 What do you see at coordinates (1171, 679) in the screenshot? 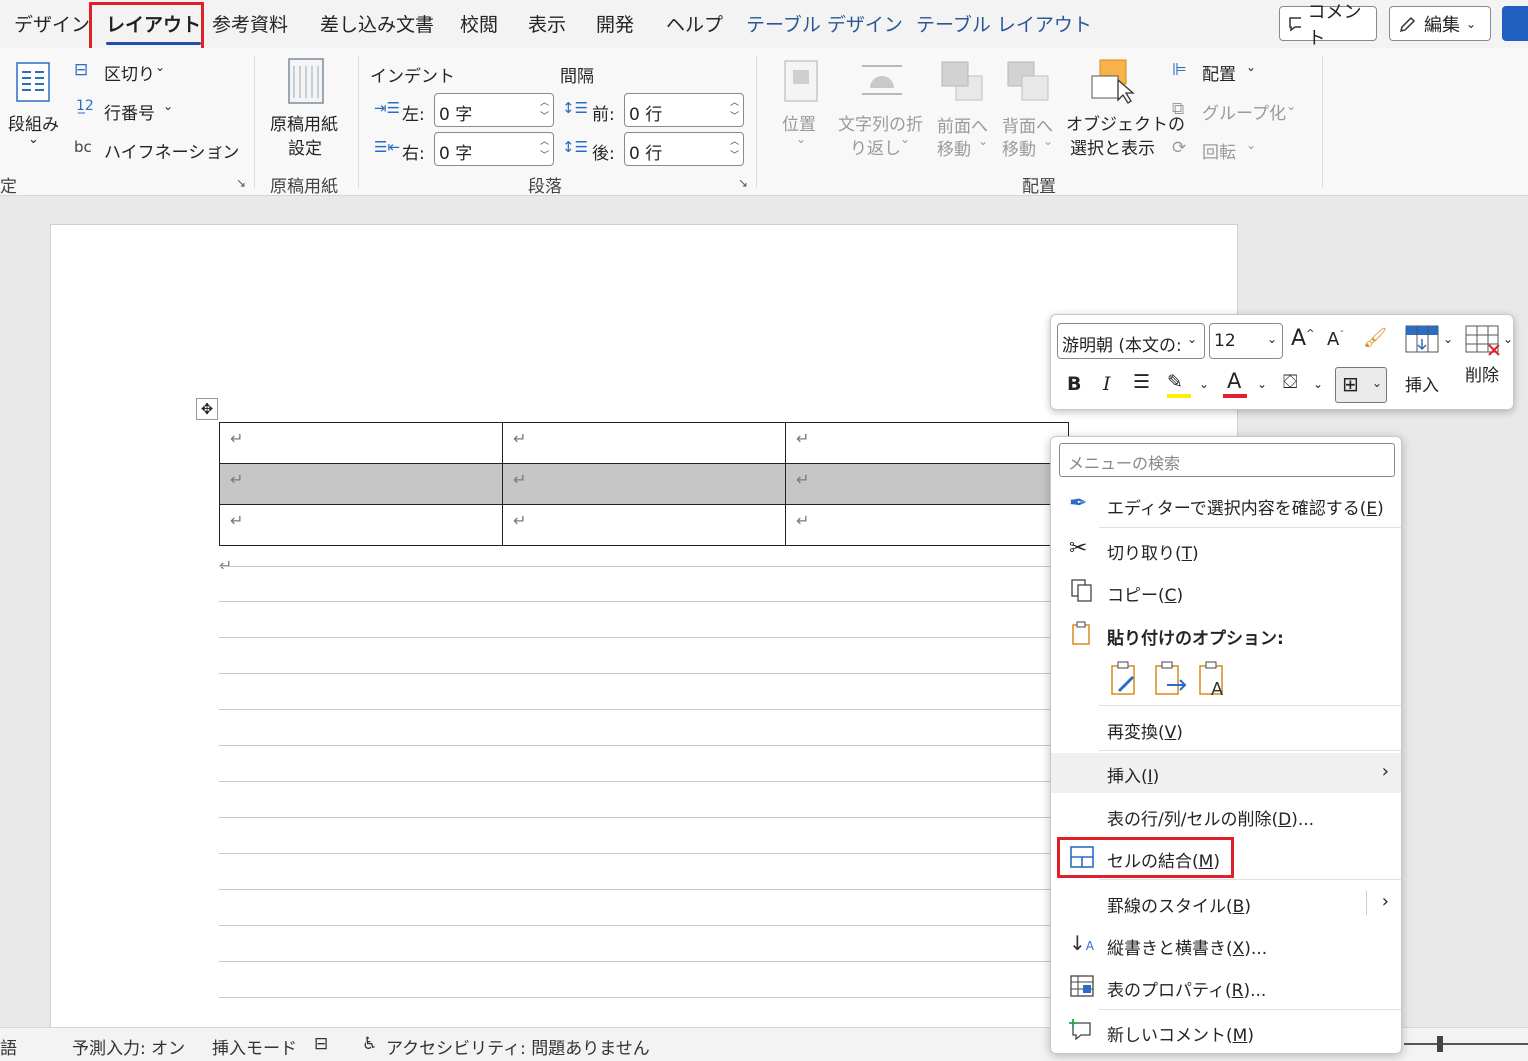
I see `paste-merge-formatting-icon` at bounding box center [1171, 679].